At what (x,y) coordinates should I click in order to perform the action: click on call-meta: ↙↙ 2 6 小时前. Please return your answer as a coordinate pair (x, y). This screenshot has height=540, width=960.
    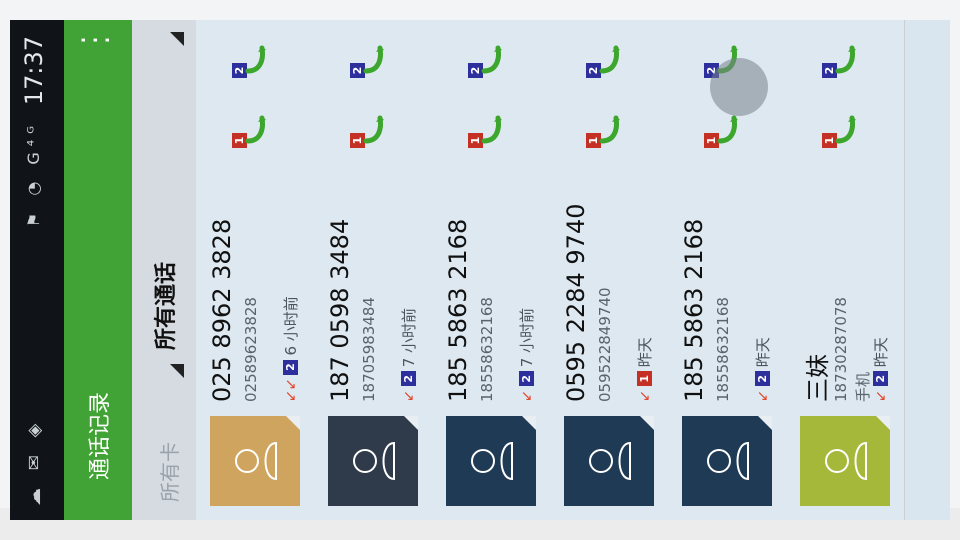
    Looking at the image, I should click on (290, 349).